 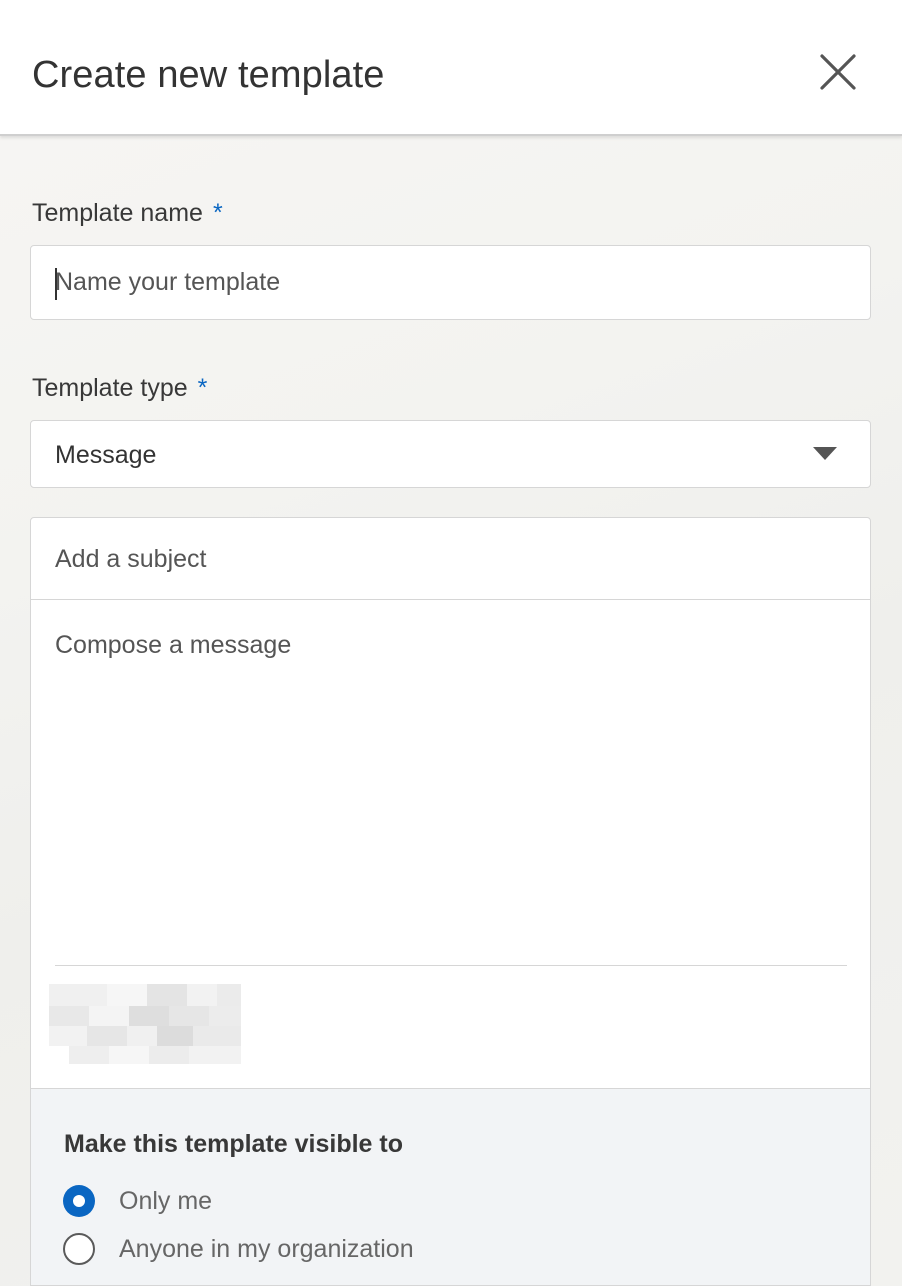 I want to click on template-name-field, so click(x=450, y=282).